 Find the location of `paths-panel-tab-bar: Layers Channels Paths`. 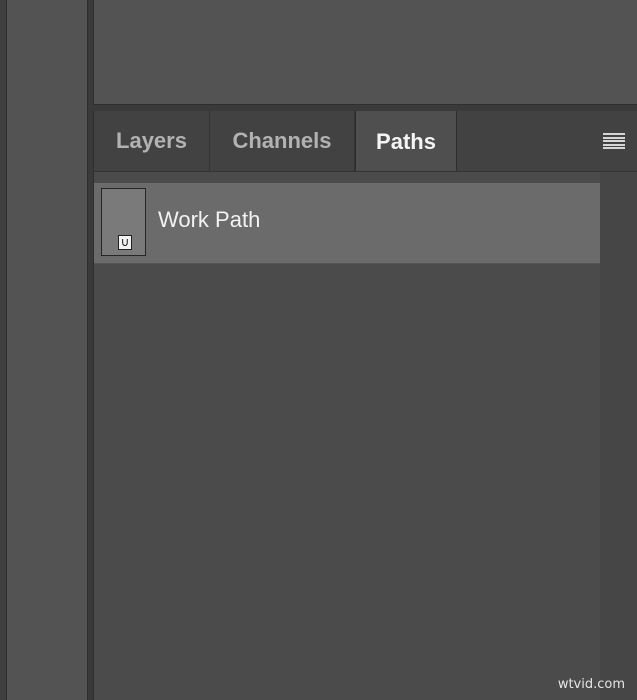

paths-panel-tab-bar: Layers Channels Paths is located at coordinates (365, 141).